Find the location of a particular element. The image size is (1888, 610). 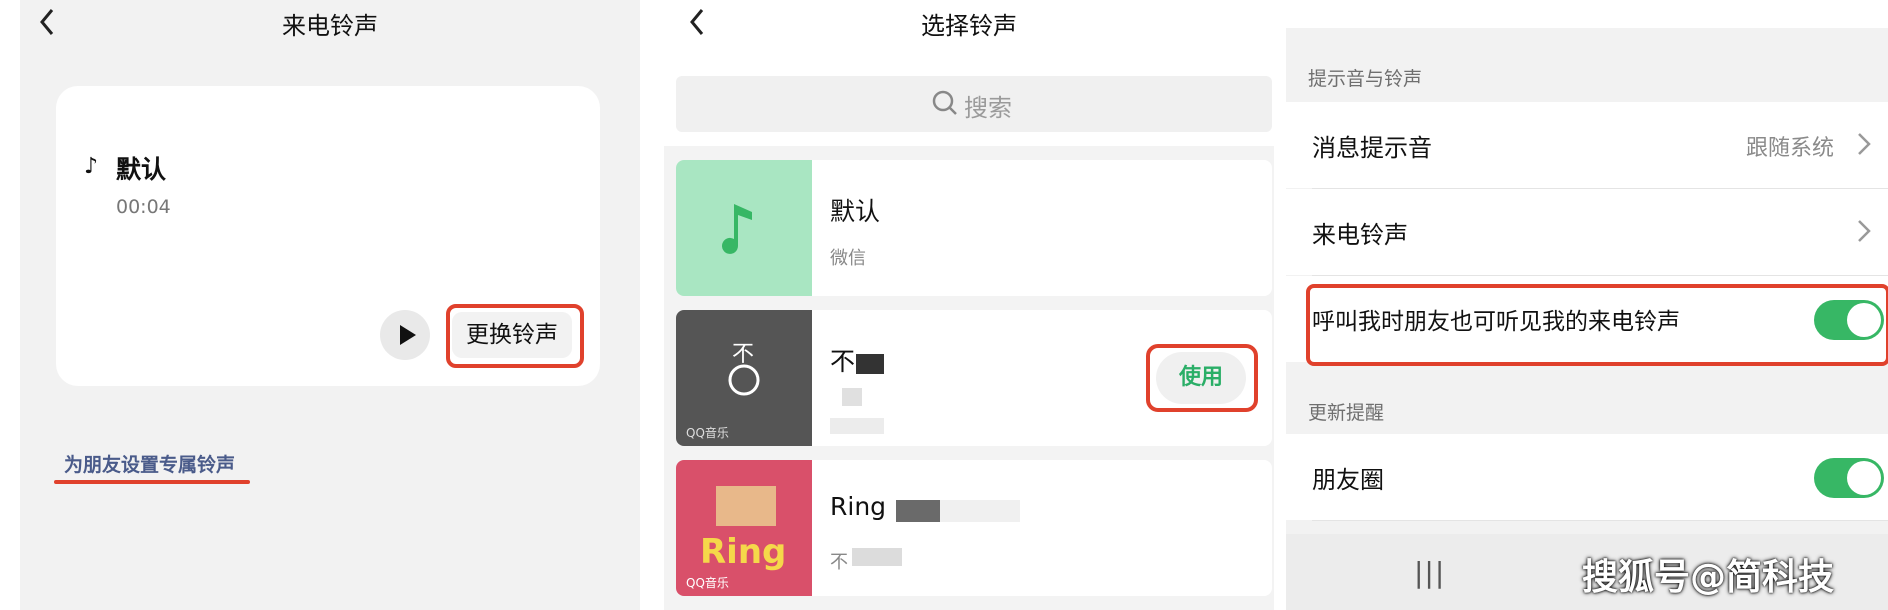

highlight-underline is located at coordinates (152, 482).